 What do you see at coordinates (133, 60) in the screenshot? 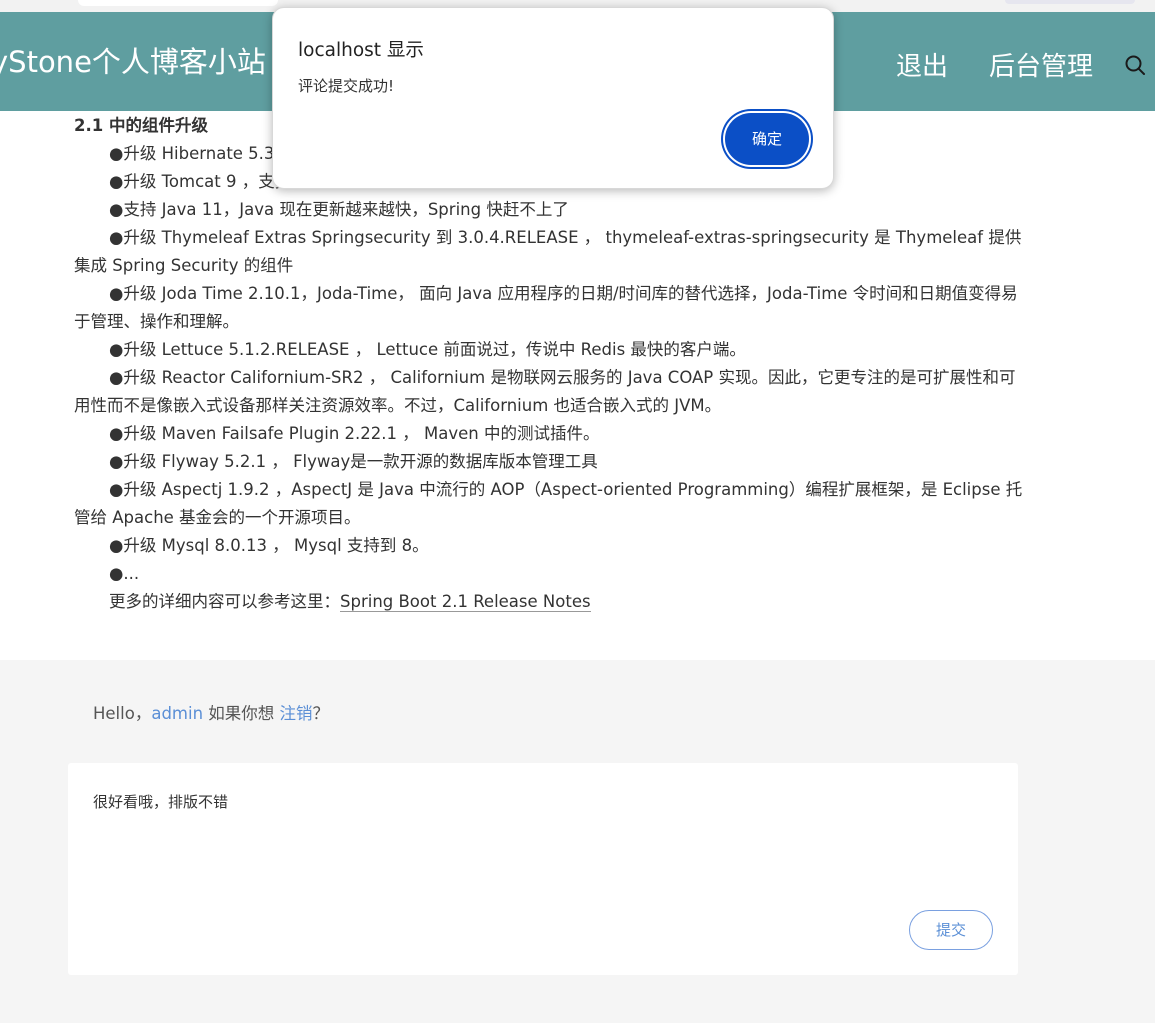
I see `site-title: yStone个人博客小站` at bounding box center [133, 60].